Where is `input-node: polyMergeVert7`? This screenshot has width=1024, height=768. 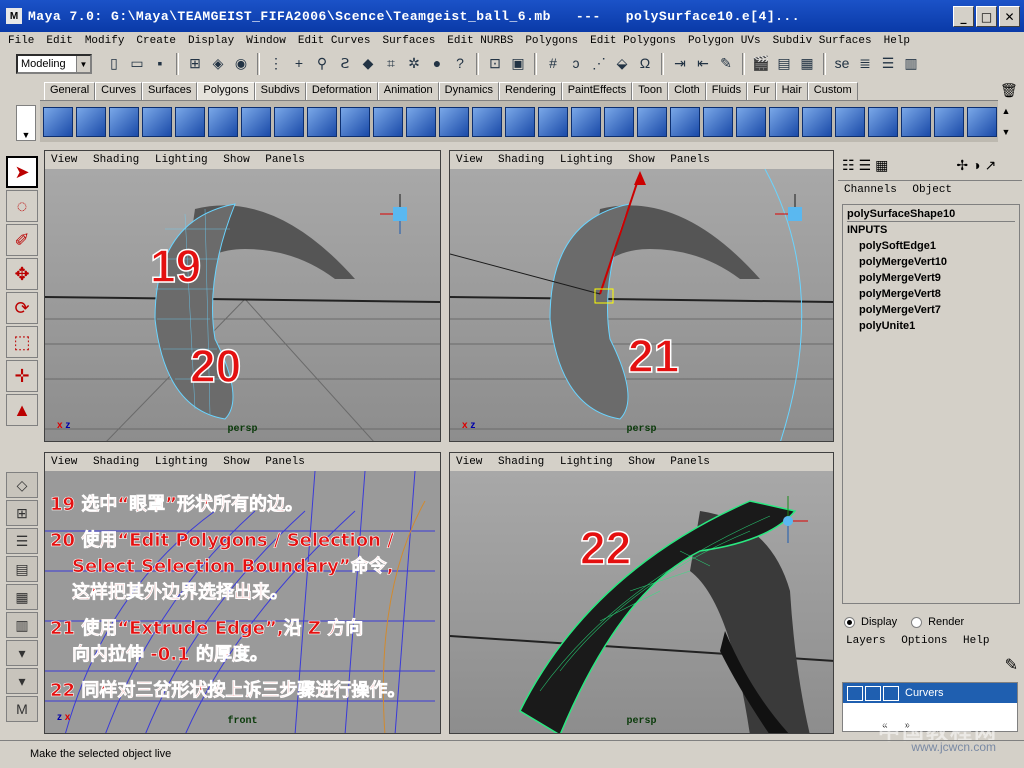 input-node: polyMergeVert7 is located at coordinates (931, 310).